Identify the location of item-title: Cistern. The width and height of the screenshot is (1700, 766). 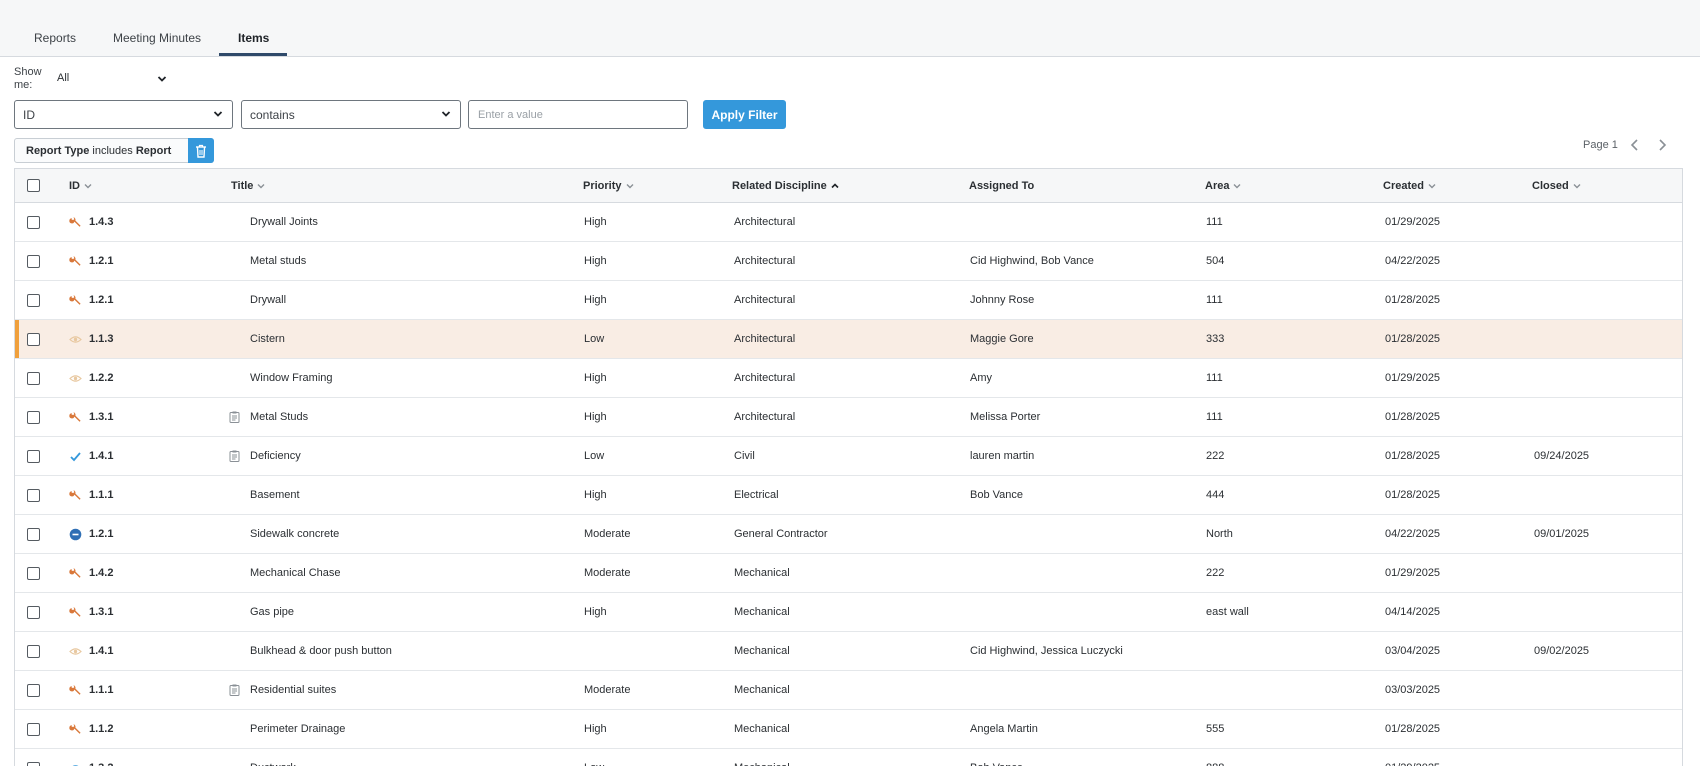
(267, 339).